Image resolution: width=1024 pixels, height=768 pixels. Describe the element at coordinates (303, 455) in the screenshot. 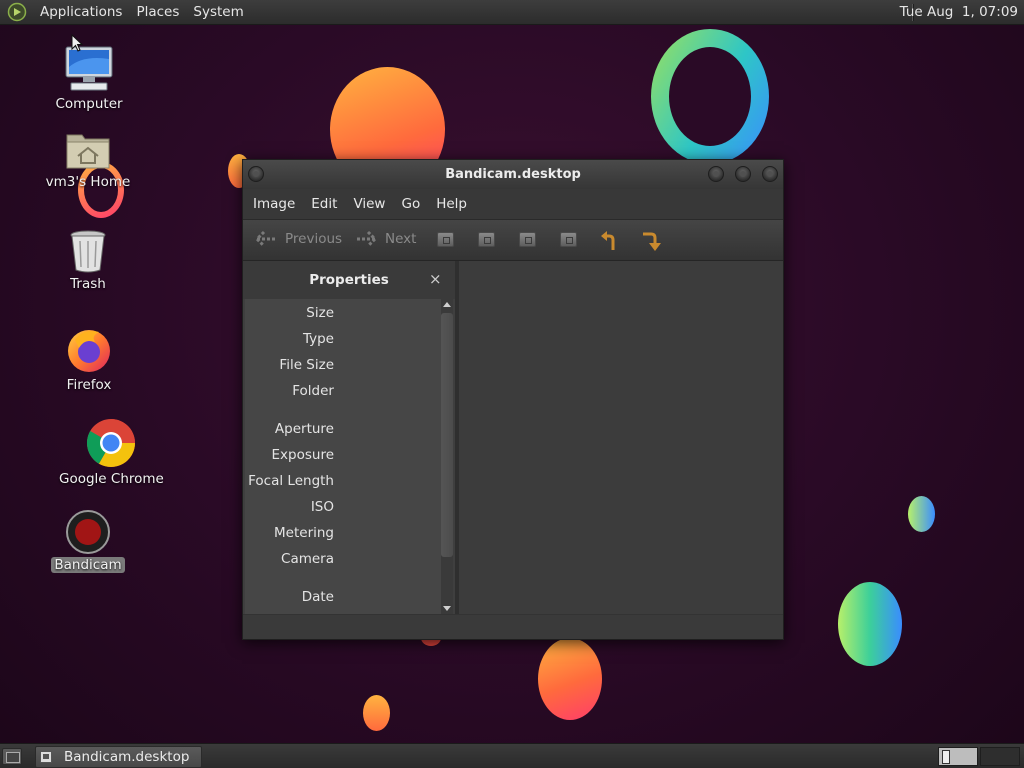

I see `property-exposure: Exposure` at that location.